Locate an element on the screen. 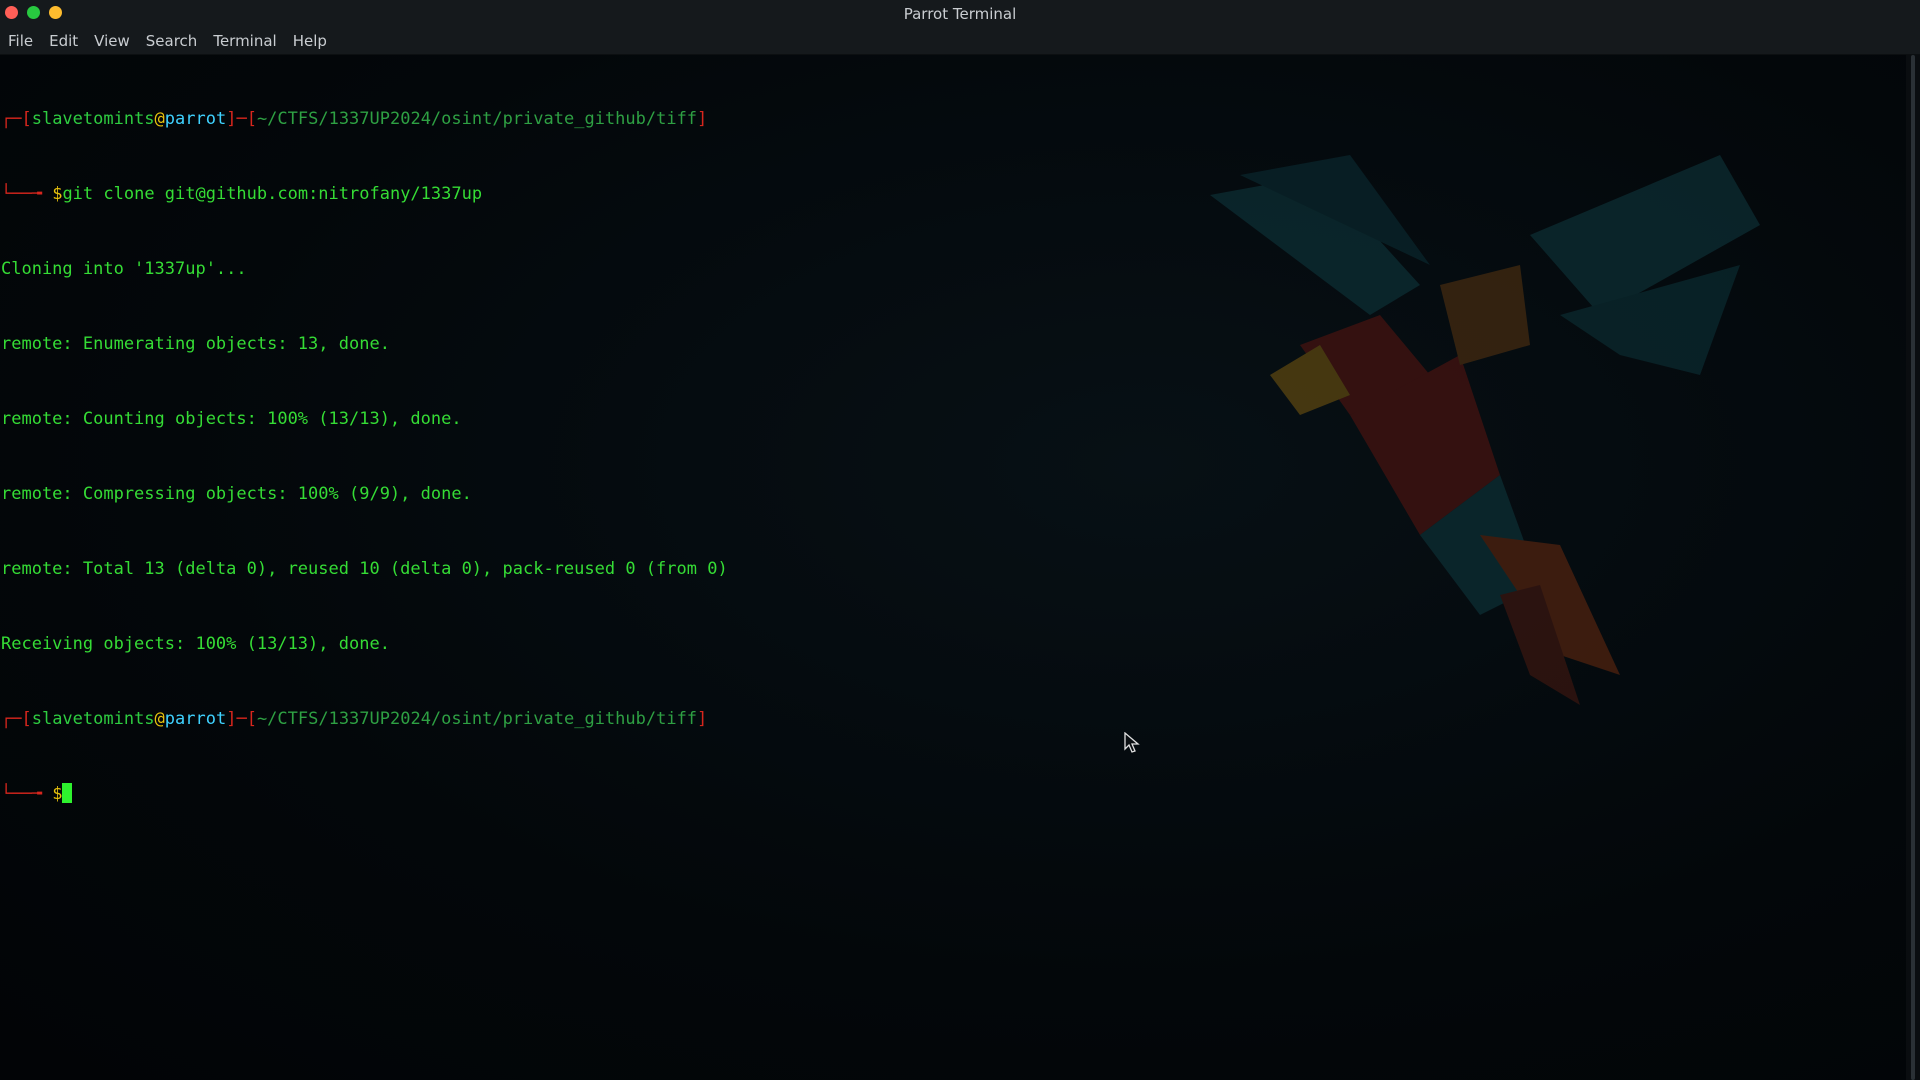 The width and height of the screenshot is (1920, 1080). text-cursor is located at coordinates (67, 793).